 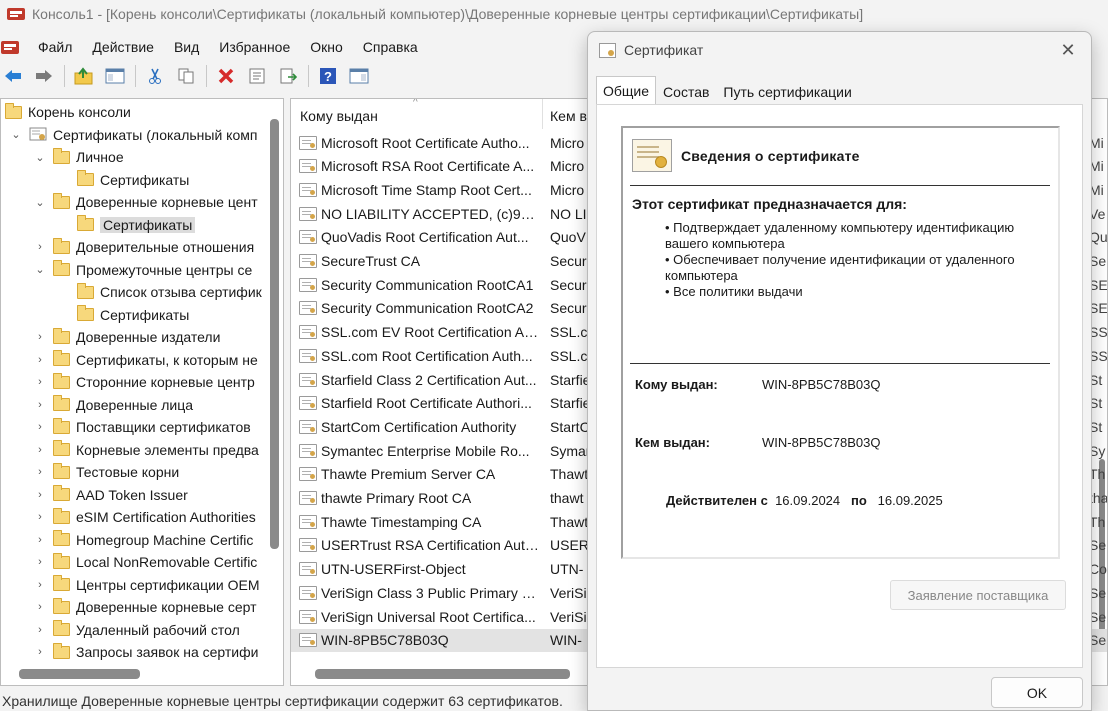 I want to click on column-issued-by: Кем в, so click(x=568, y=116).